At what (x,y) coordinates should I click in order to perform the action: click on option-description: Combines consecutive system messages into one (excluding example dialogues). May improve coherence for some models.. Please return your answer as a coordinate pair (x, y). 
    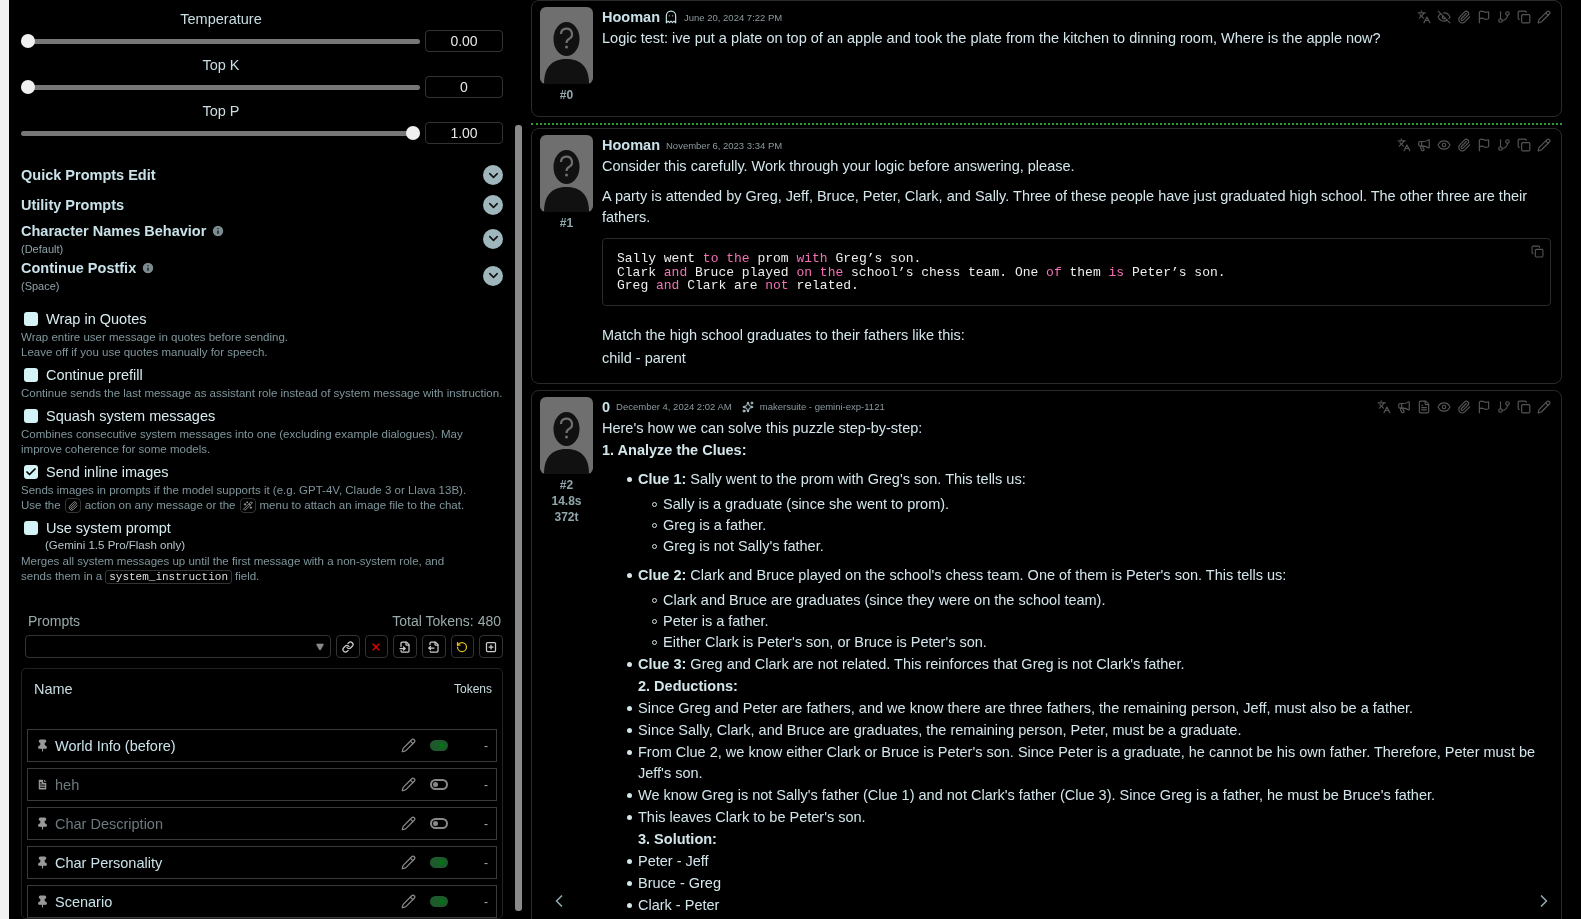
    Looking at the image, I should click on (242, 441).